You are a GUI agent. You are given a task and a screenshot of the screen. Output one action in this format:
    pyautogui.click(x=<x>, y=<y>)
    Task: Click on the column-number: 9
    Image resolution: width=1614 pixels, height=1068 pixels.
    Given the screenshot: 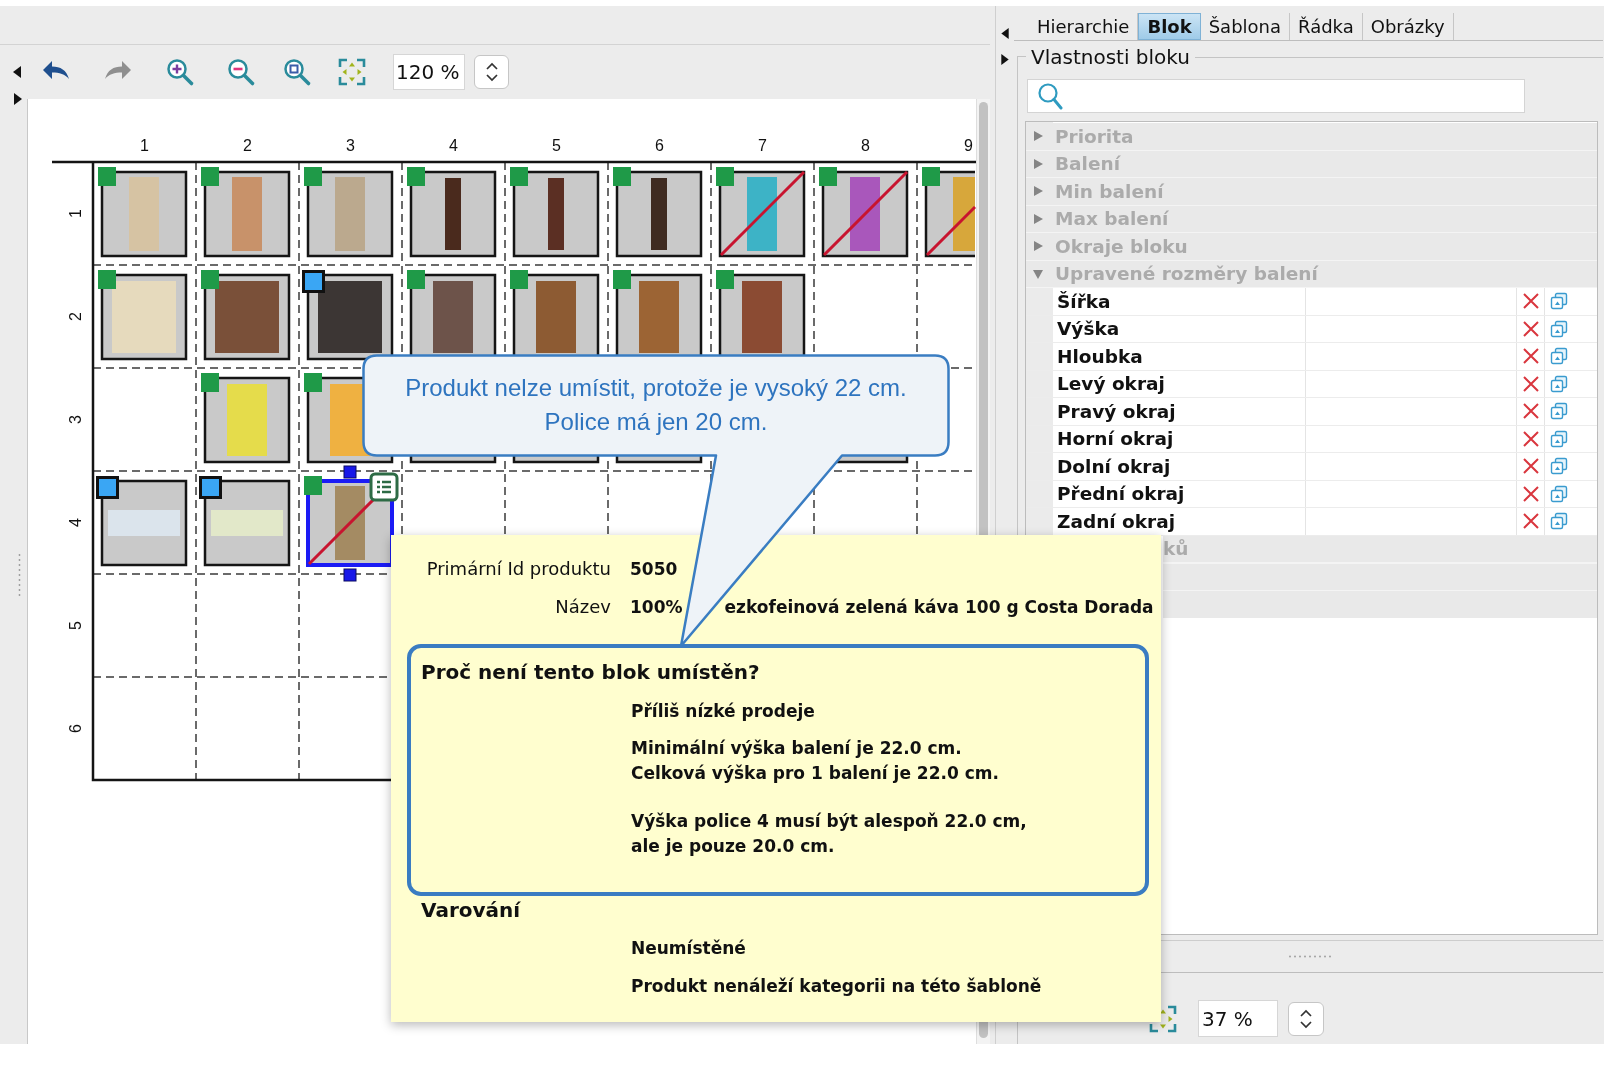 What is the action you would take?
    pyautogui.click(x=968, y=145)
    